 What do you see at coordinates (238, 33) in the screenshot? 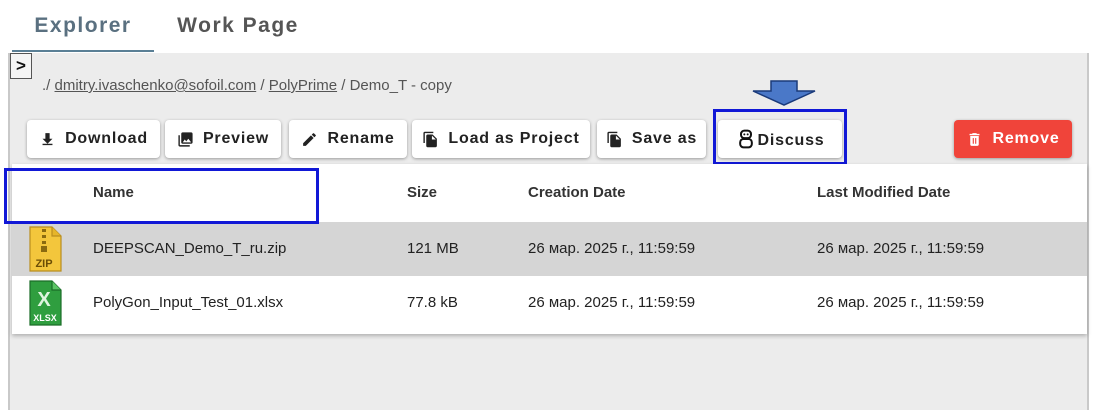
I see `tab-work-page: Work Page` at bounding box center [238, 33].